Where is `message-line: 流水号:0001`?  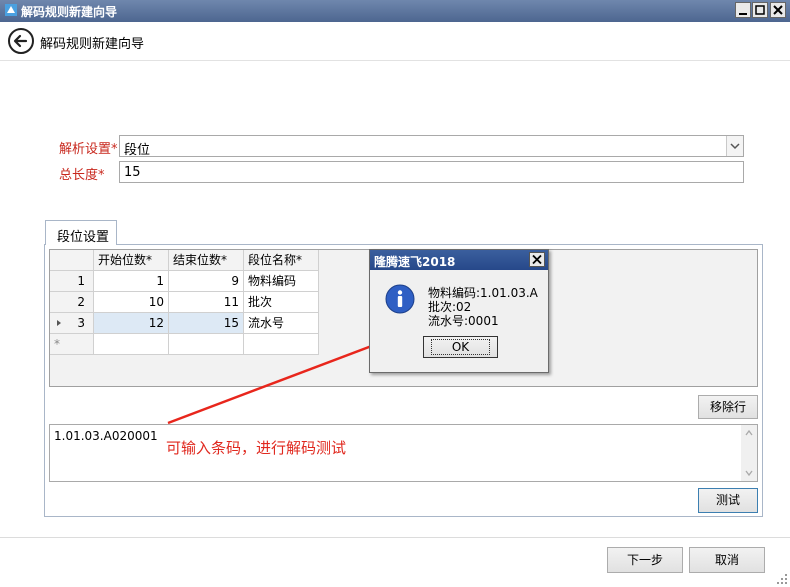
message-line: 流水号:0001 is located at coordinates (463, 321).